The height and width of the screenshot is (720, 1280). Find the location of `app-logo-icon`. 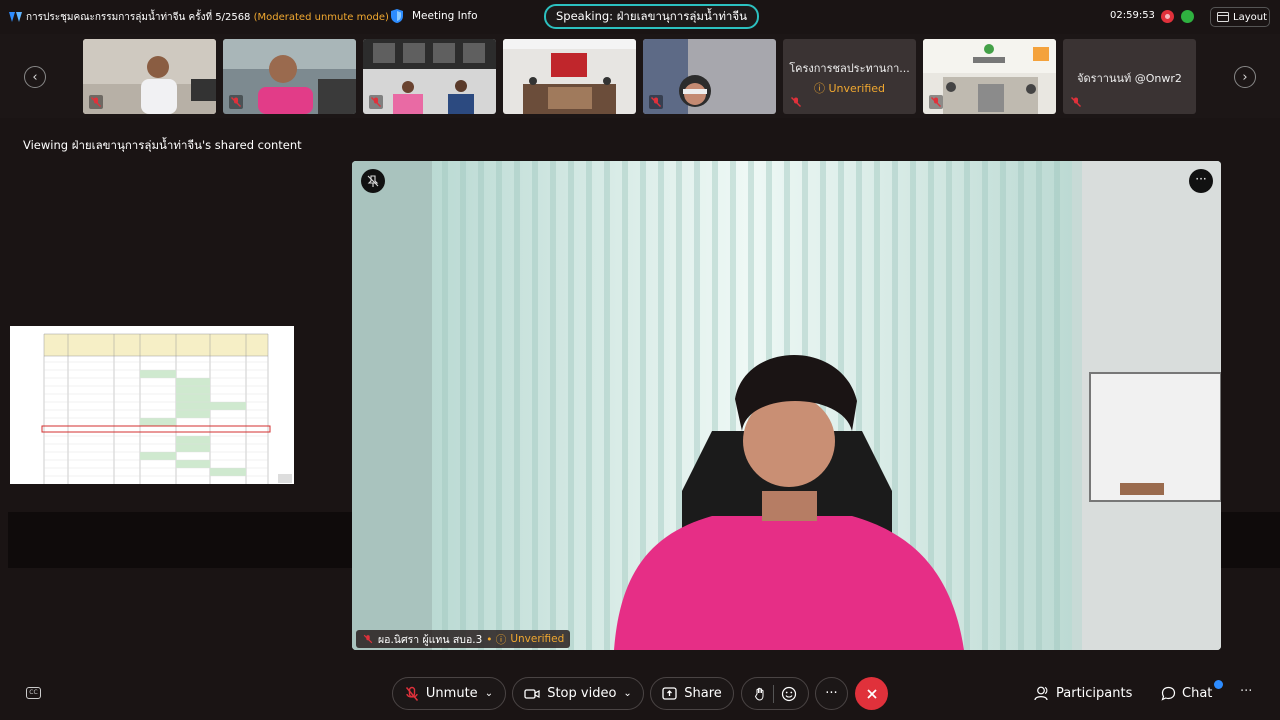

app-logo-icon is located at coordinates (15, 17).